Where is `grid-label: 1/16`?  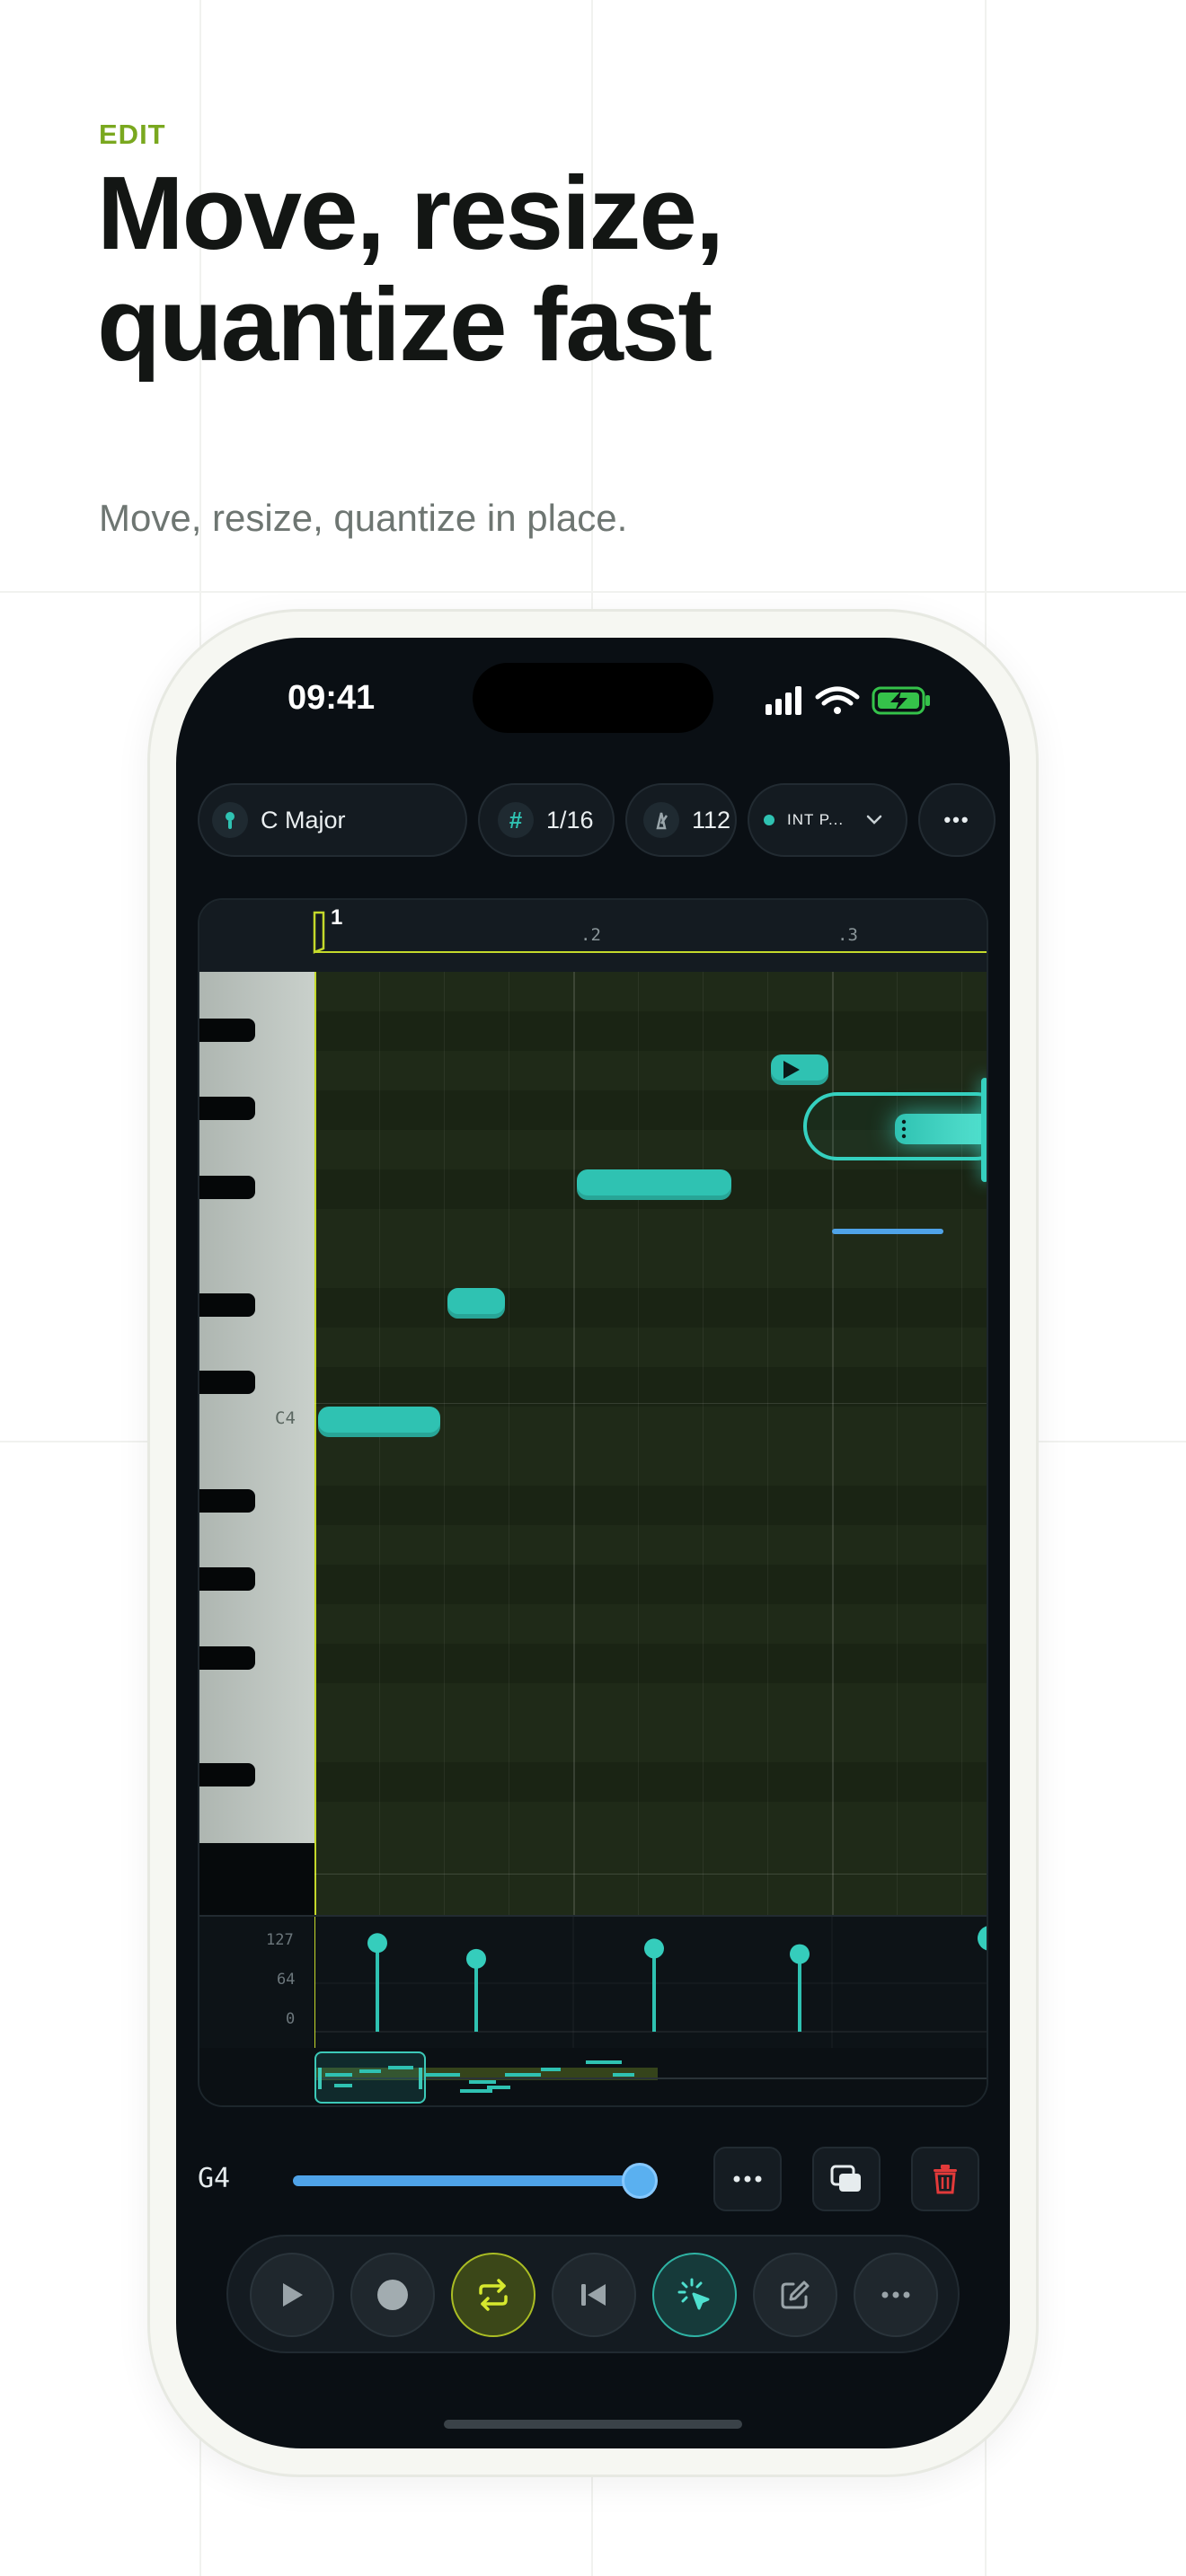
grid-label: 1/16 is located at coordinates (570, 820).